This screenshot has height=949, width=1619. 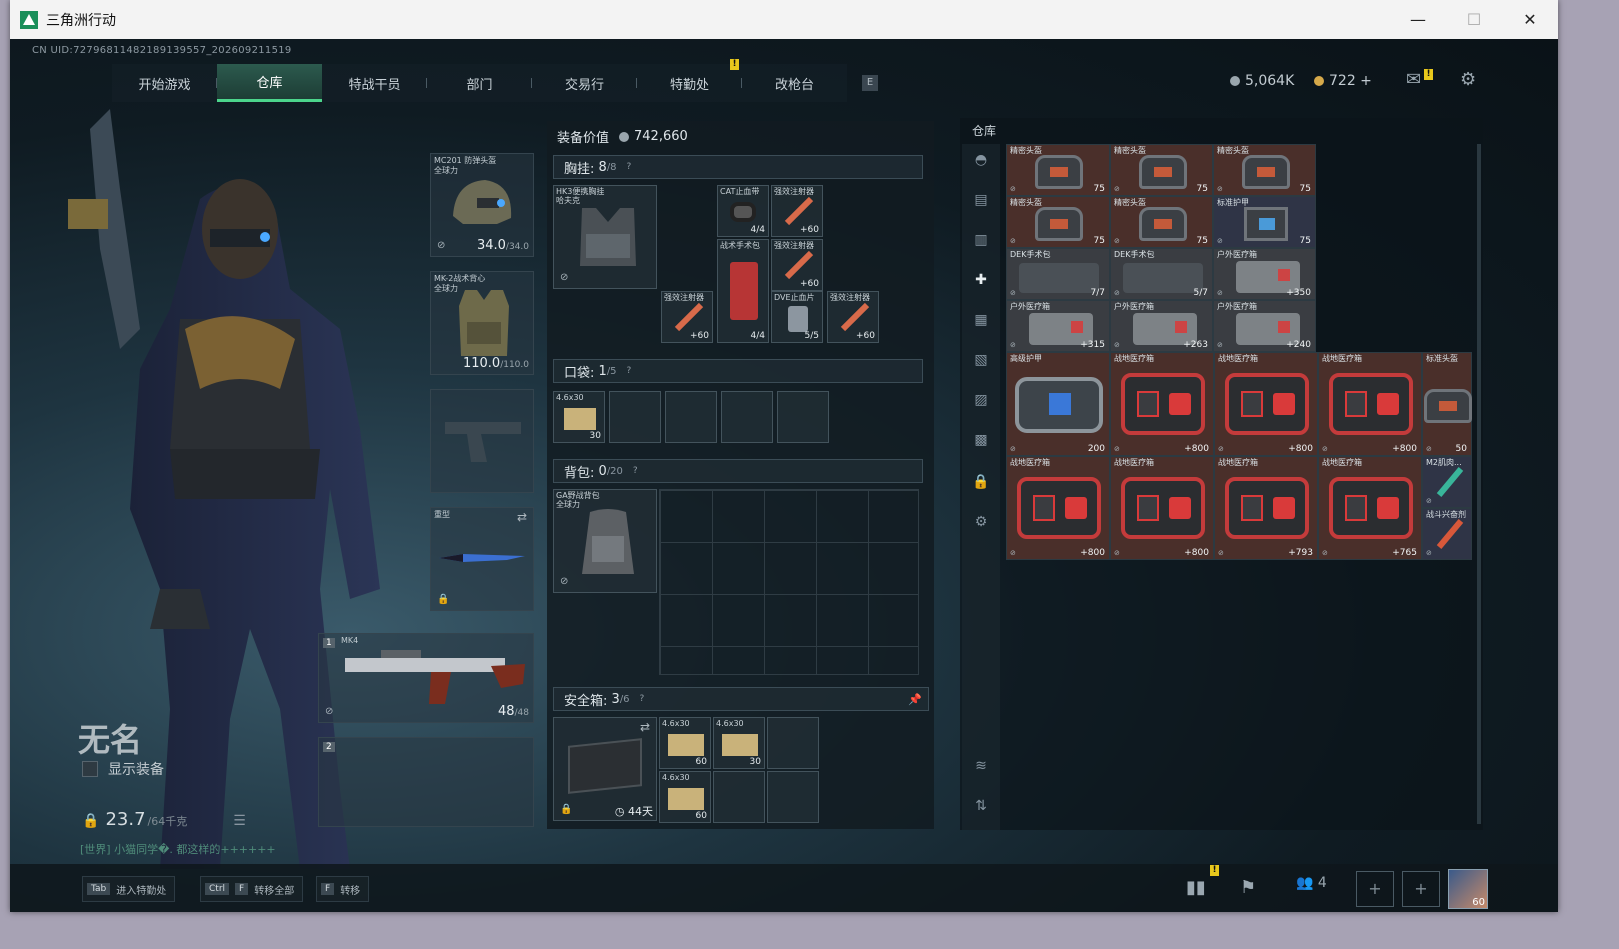 What do you see at coordinates (981, 441) in the screenshot?
I see `misc-category-icon: ▩` at bounding box center [981, 441].